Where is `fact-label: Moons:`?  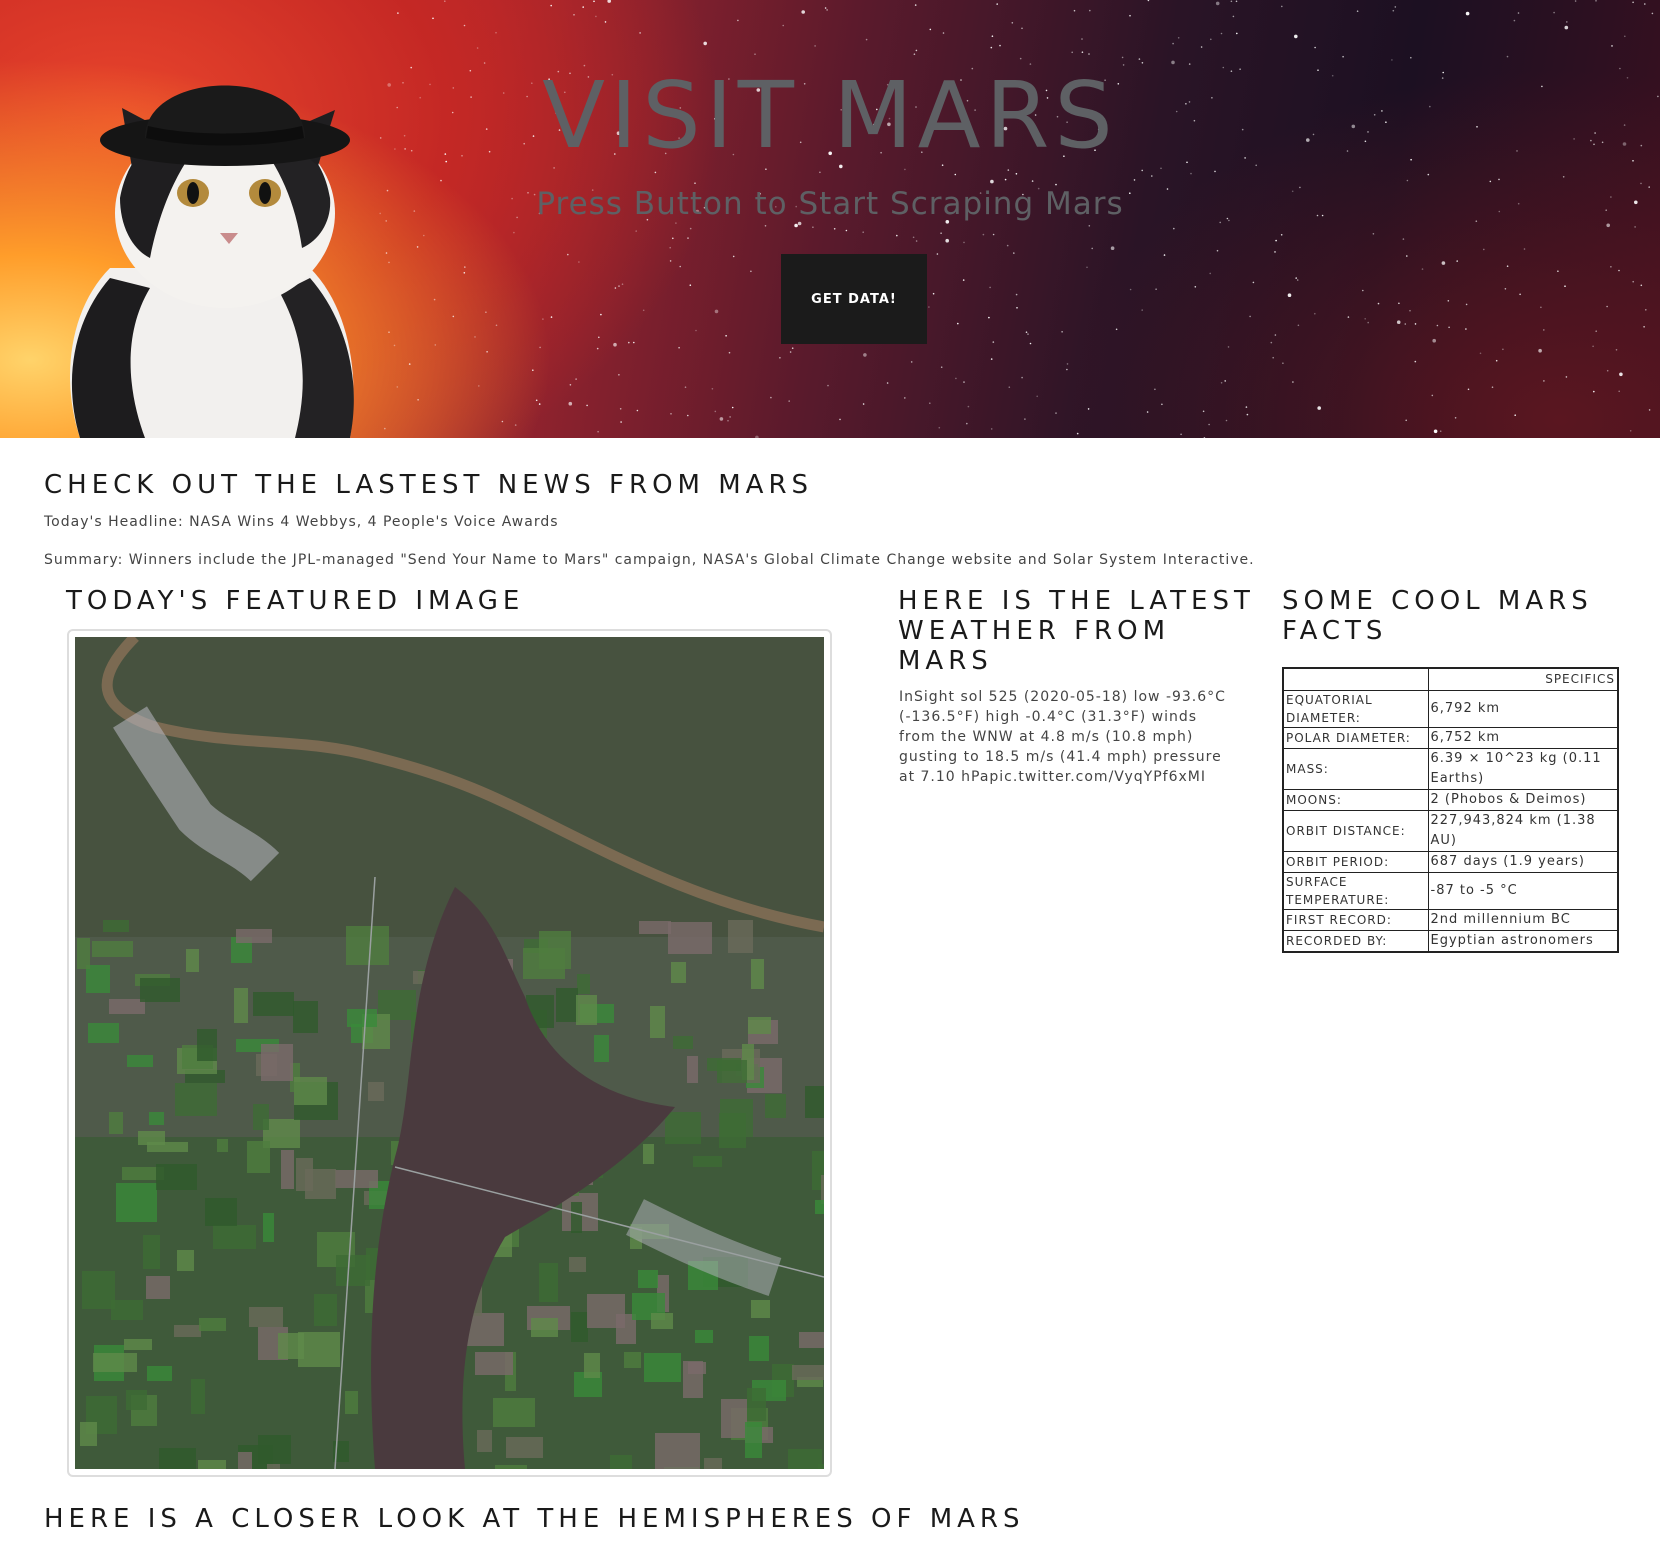 fact-label: Moons: is located at coordinates (1355, 799).